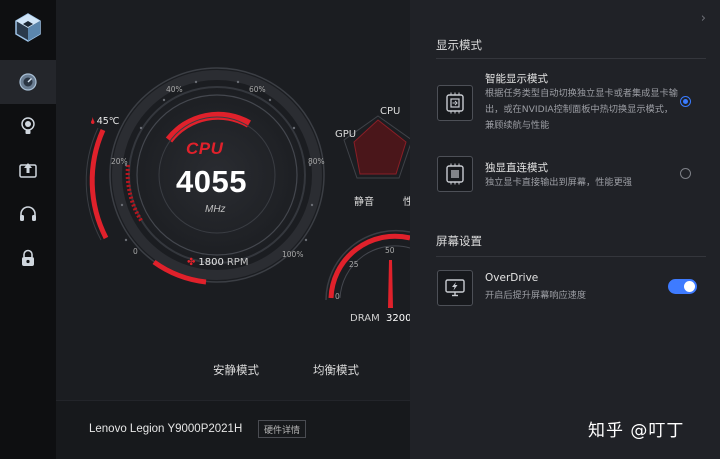 This screenshot has width=720, height=459. What do you see at coordinates (390, 111) in the screenshot?
I see `radar-label-cpu: CPU` at bounding box center [390, 111].